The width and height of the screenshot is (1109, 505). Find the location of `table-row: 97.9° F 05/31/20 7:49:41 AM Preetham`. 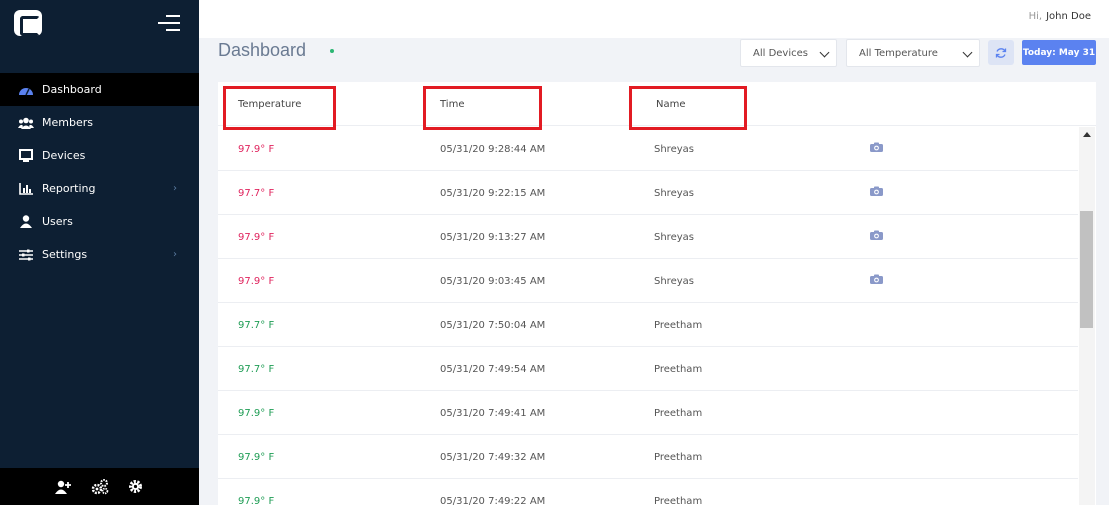

table-row: 97.9° F 05/31/20 7:49:41 AM Preetham is located at coordinates (648, 413).